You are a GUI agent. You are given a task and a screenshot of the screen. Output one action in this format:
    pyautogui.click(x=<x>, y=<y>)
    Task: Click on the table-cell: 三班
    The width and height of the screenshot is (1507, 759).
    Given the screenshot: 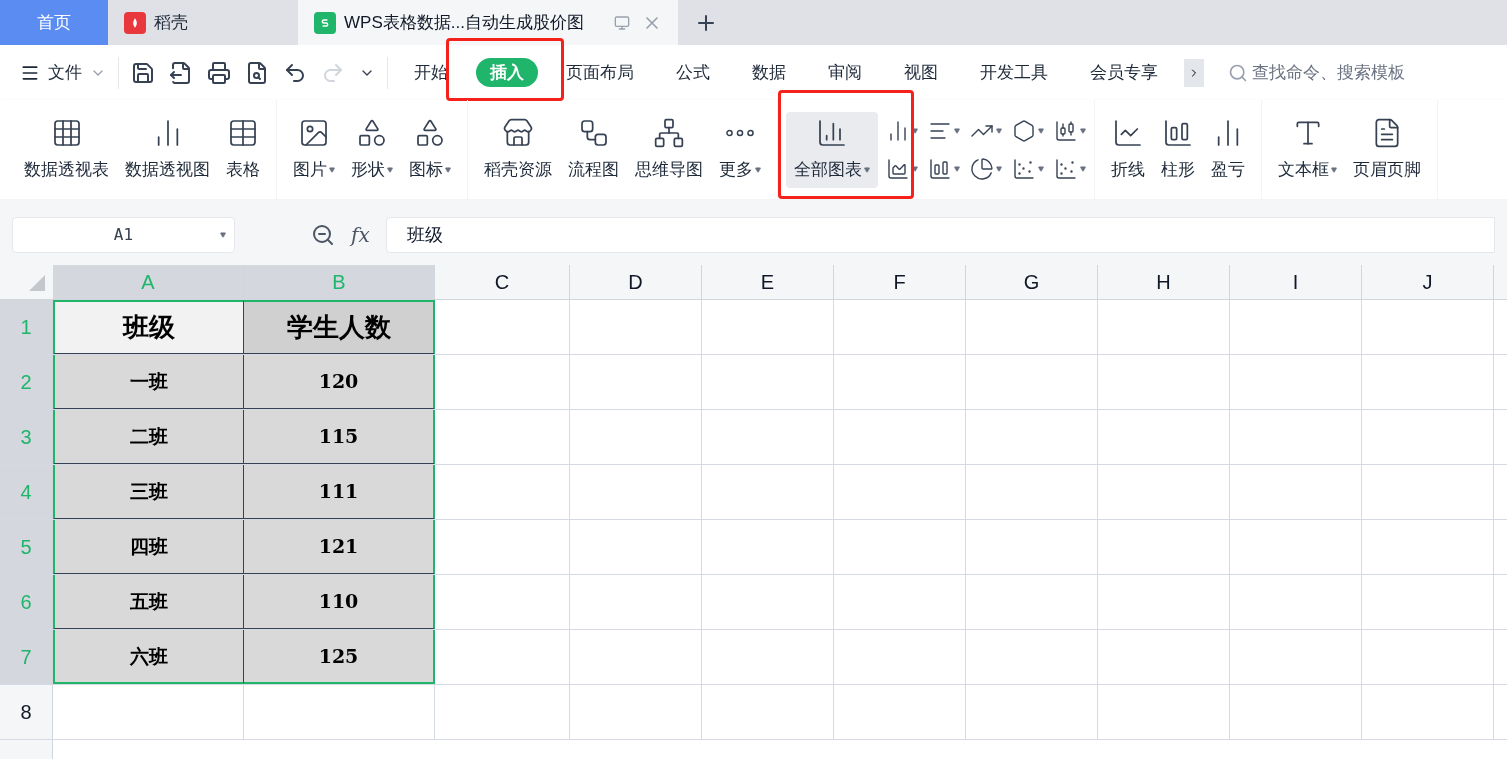 What is the action you would take?
    pyautogui.click(x=148, y=492)
    